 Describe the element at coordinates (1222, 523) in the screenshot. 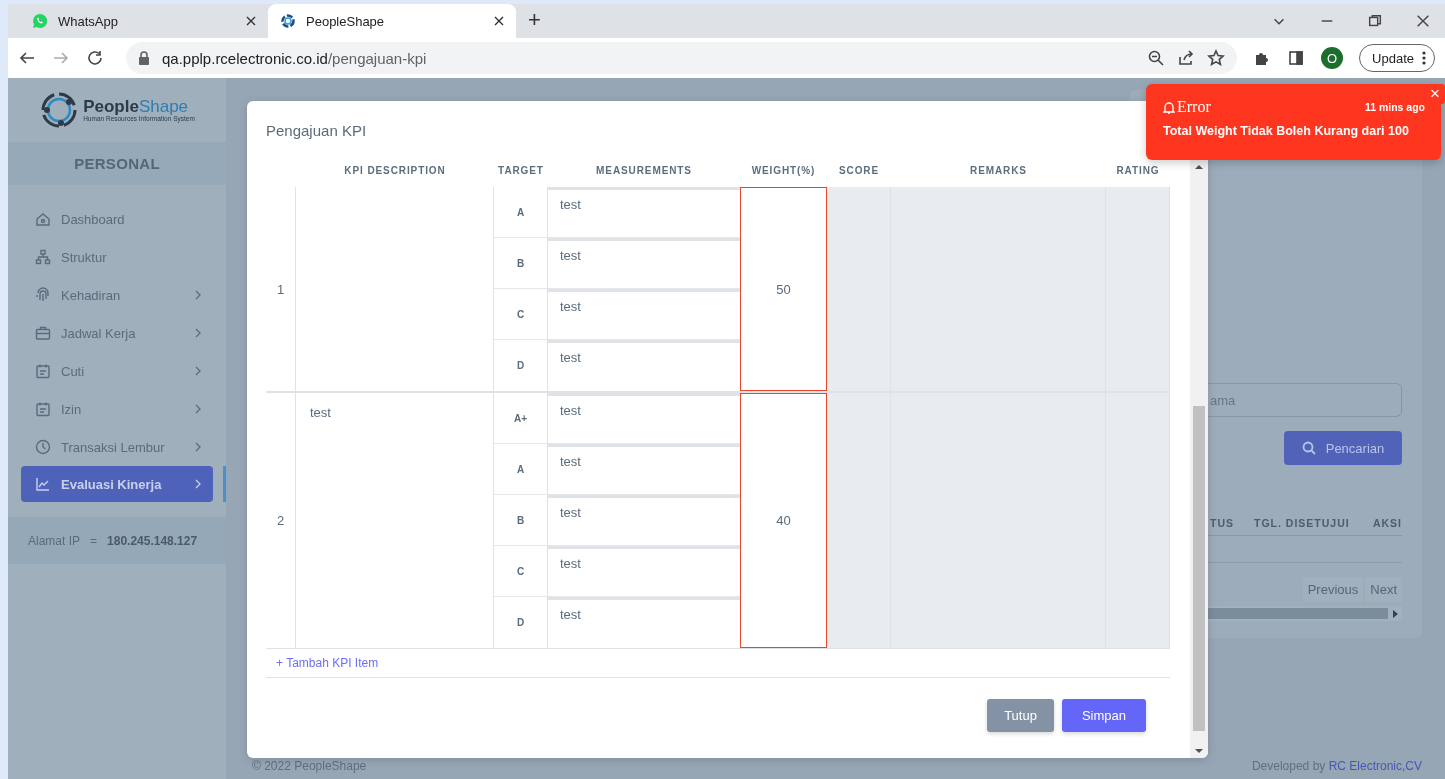

I see `column-header: TUS` at that location.